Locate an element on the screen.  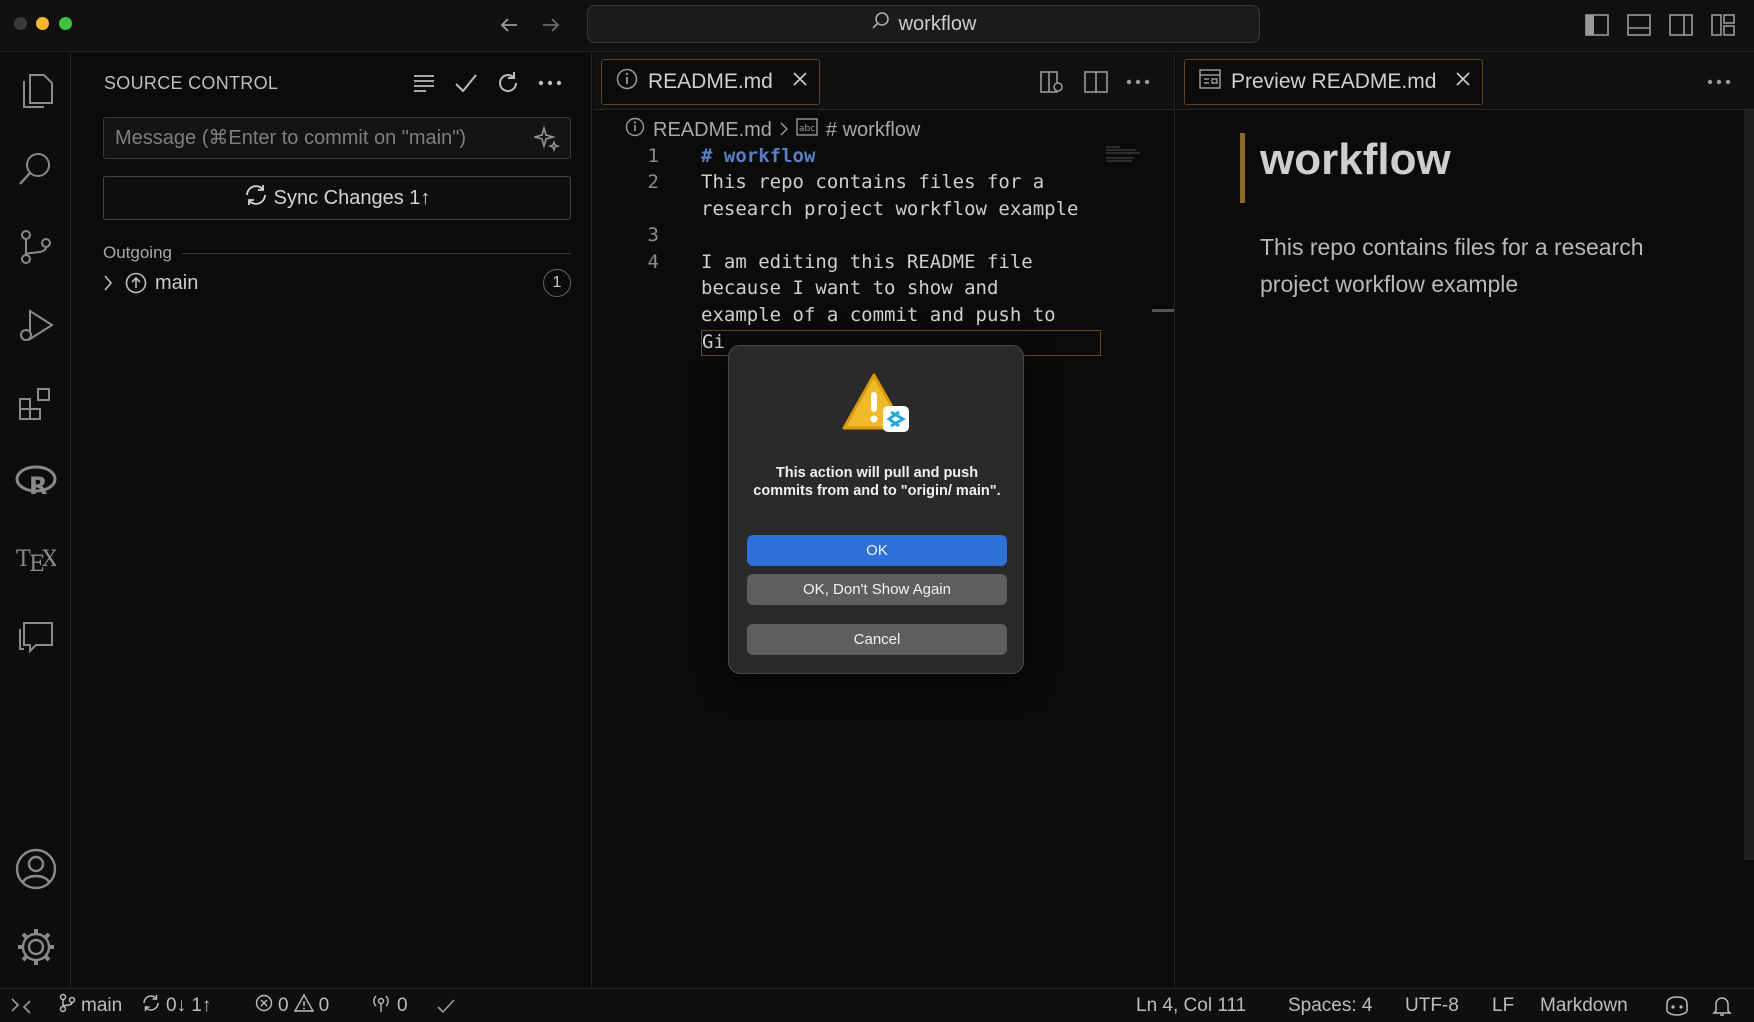
code-line-wrap: research project workflow example is located at coordinates (890, 209).